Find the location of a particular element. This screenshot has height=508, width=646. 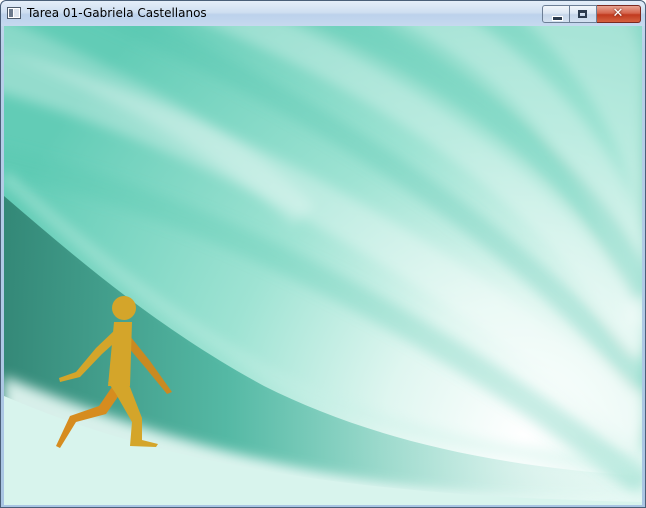

maximize-icon is located at coordinates (582, 14).